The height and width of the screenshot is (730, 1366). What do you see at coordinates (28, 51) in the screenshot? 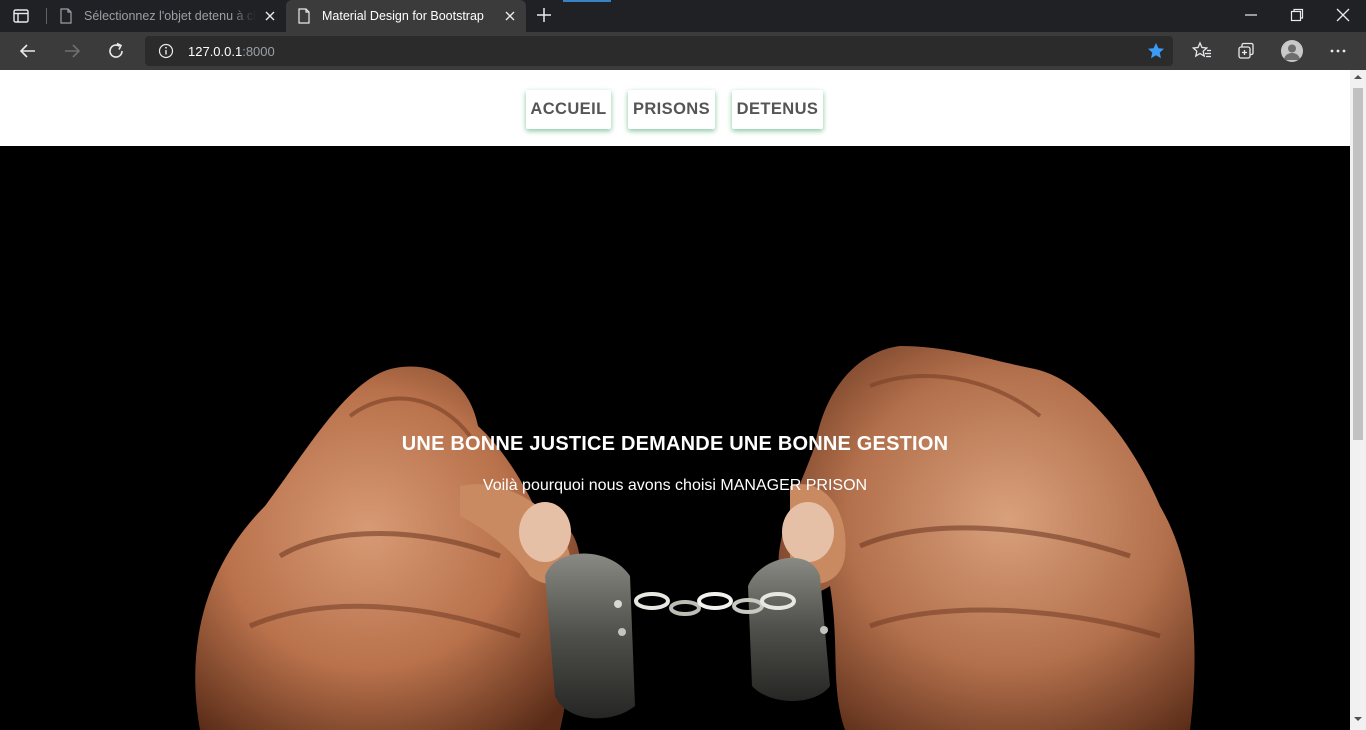
I see `back-icon` at bounding box center [28, 51].